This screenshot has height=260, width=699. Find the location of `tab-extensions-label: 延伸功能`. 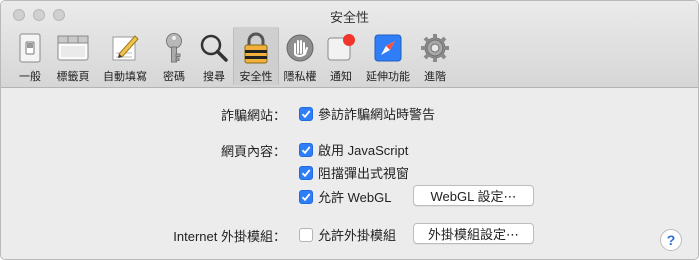

tab-extensions-label: 延伸功能 is located at coordinates (388, 77).